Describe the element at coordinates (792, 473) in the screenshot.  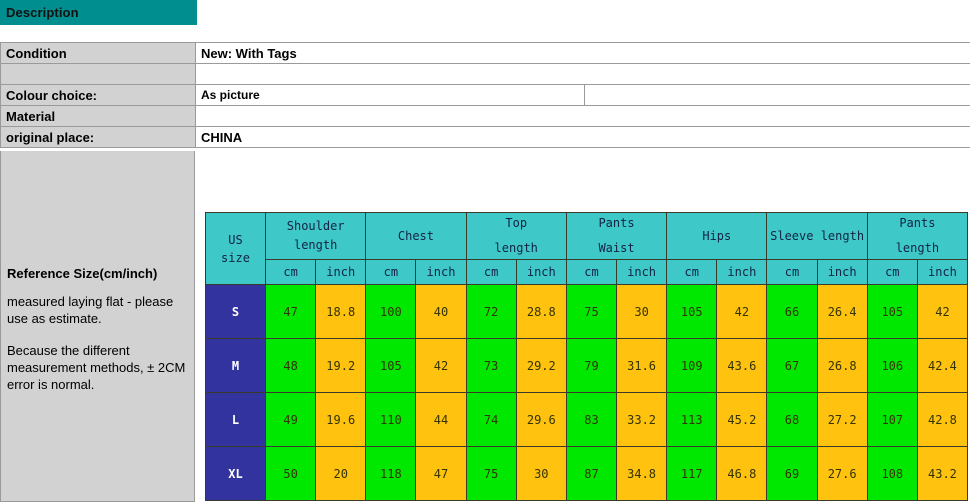
I see `size-chart-cm-cell: 69` at that location.